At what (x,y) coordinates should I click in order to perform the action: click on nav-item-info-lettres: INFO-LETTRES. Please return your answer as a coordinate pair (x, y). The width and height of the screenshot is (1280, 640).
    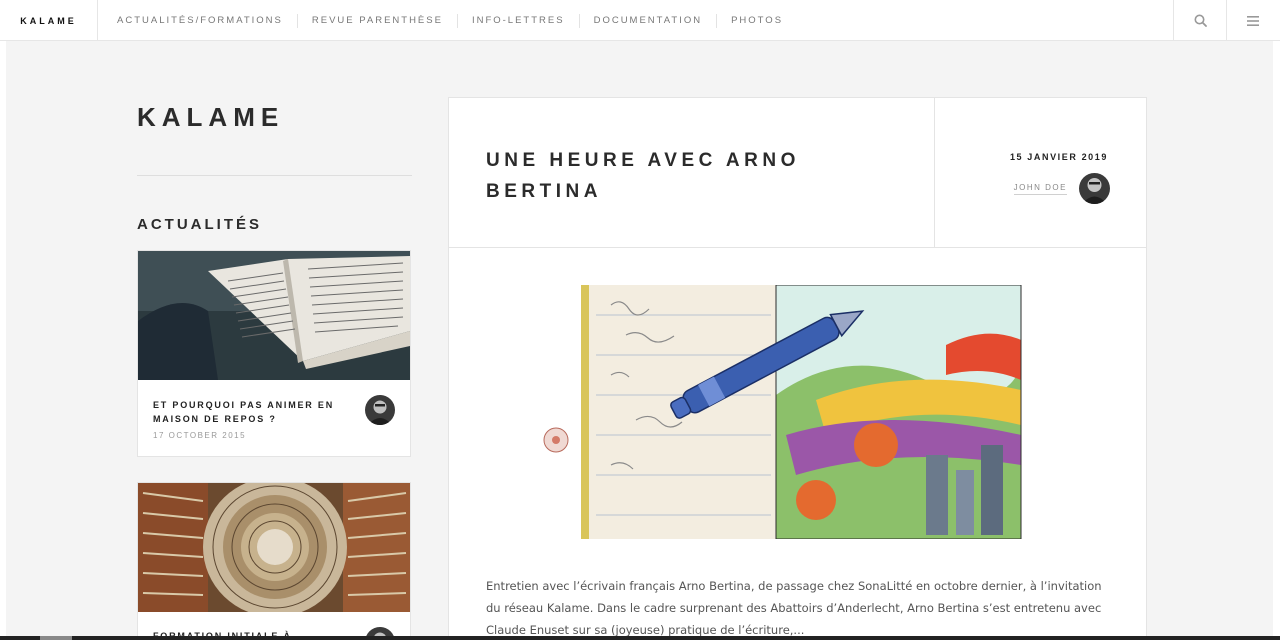
    Looking at the image, I should click on (517, 20).